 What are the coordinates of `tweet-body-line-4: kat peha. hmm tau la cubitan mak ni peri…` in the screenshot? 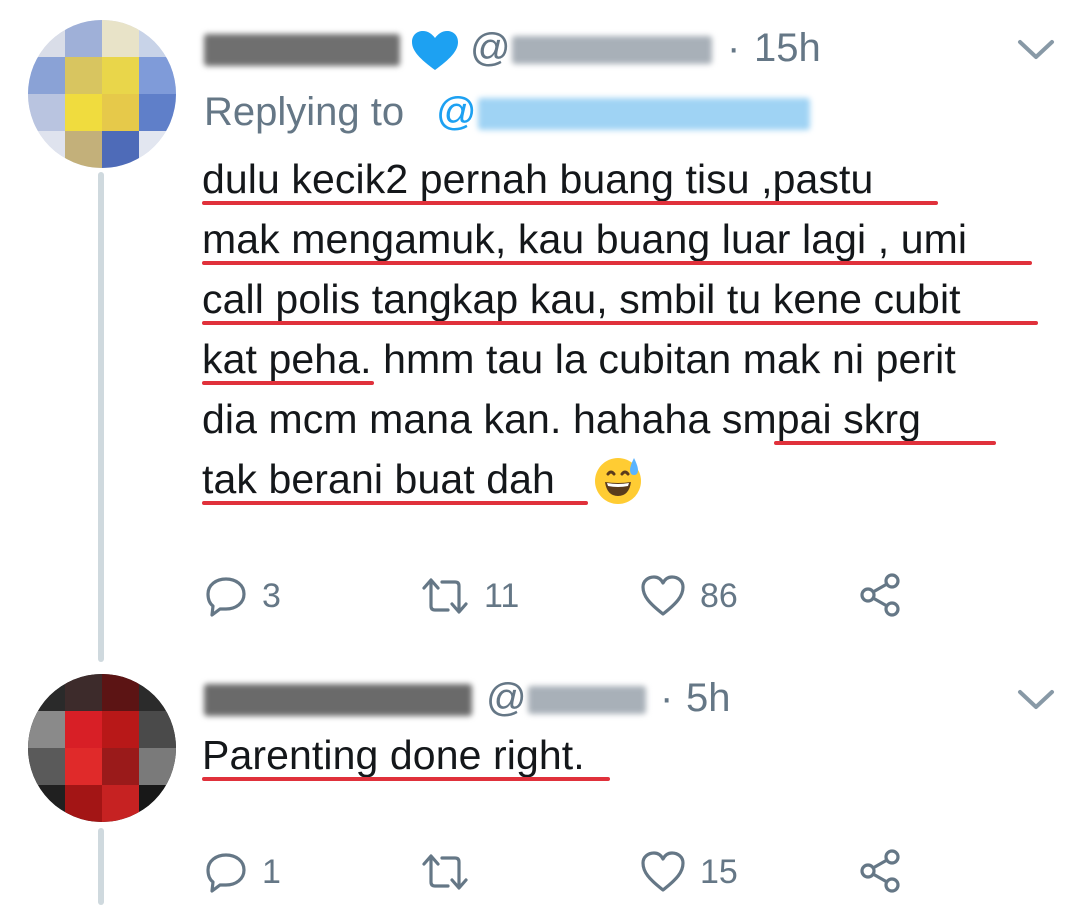 It's located at (579, 359).